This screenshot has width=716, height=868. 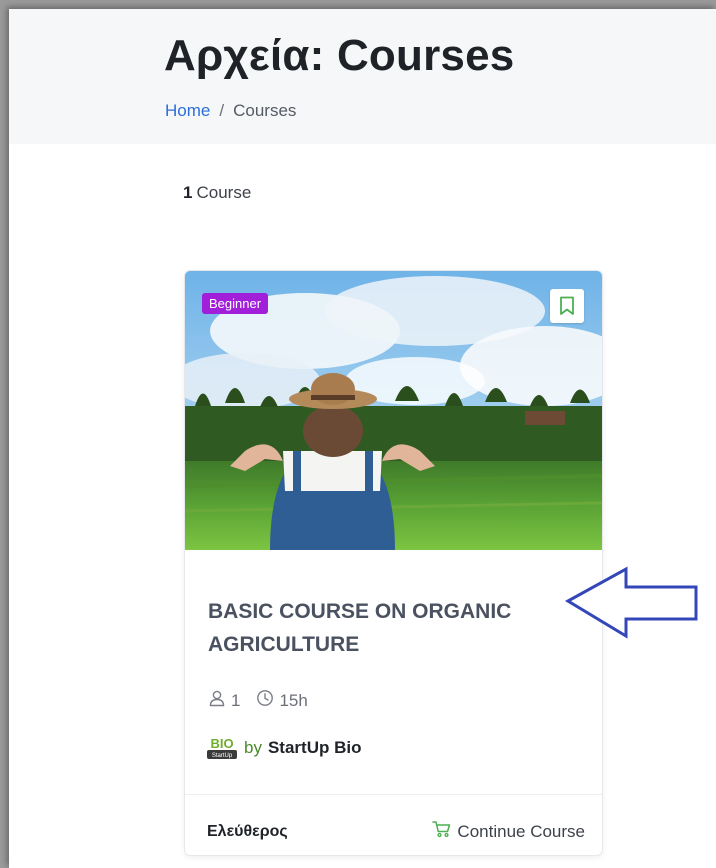 I want to click on clock-icon, so click(x=267, y=700).